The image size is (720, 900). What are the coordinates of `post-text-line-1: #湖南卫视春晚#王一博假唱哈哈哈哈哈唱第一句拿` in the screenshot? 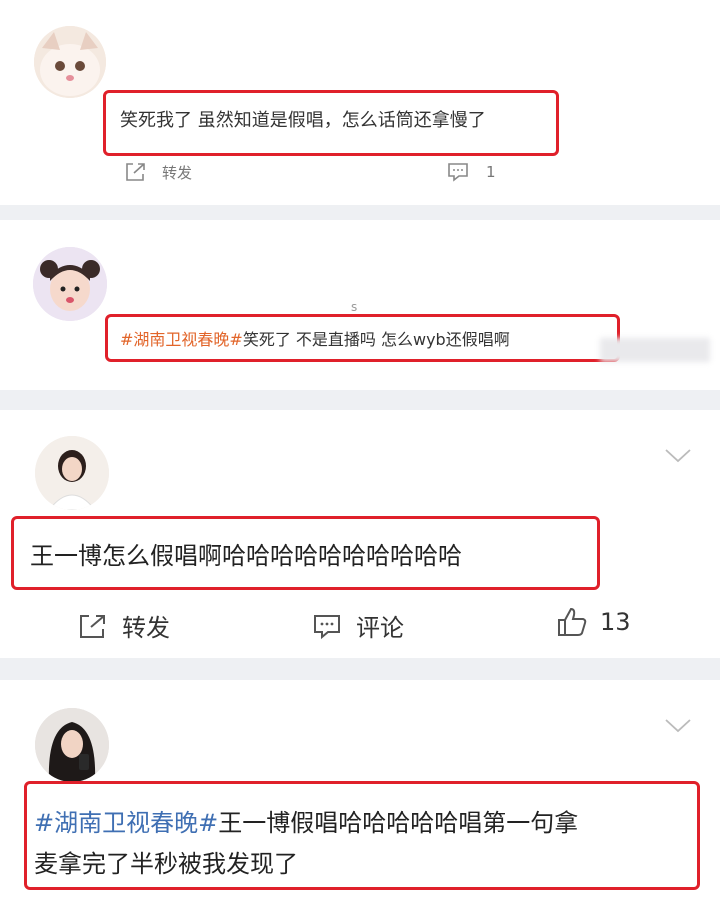 It's located at (306, 820).